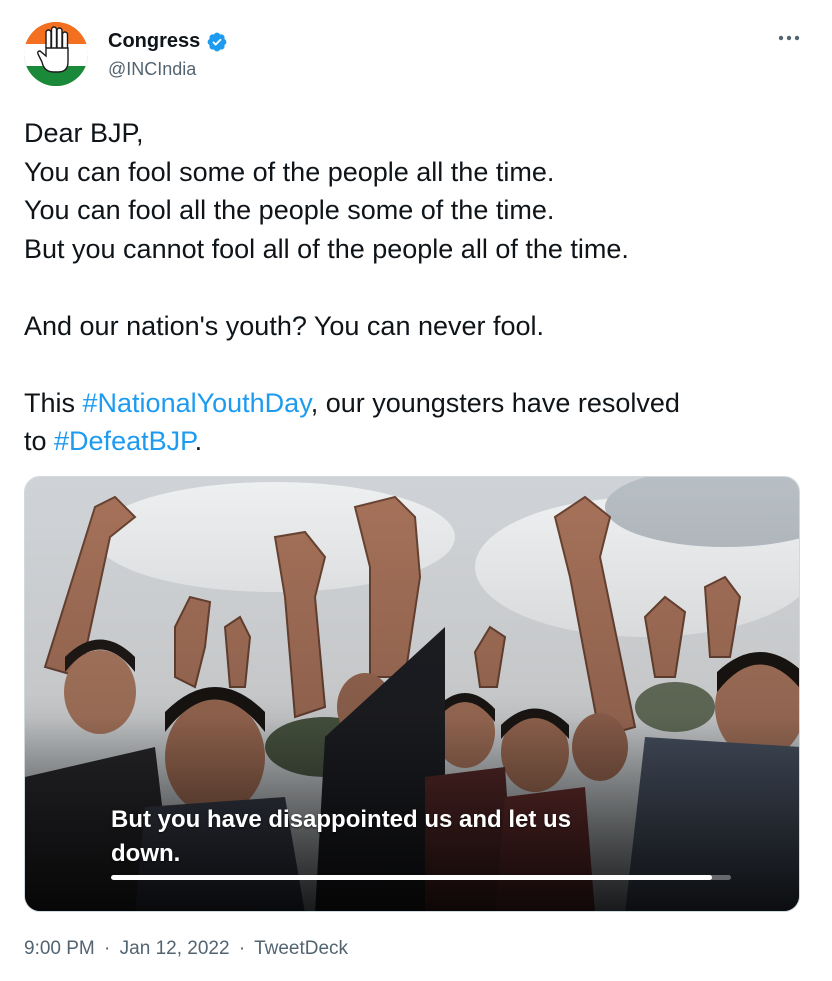 Image resolution: width=832 pixels, height=981 pixels. Describe the element at coordinates (197, 403) in the screenshot. I see `hashtag-link-nationalyouthday: #NationalYouthDay` at that location.